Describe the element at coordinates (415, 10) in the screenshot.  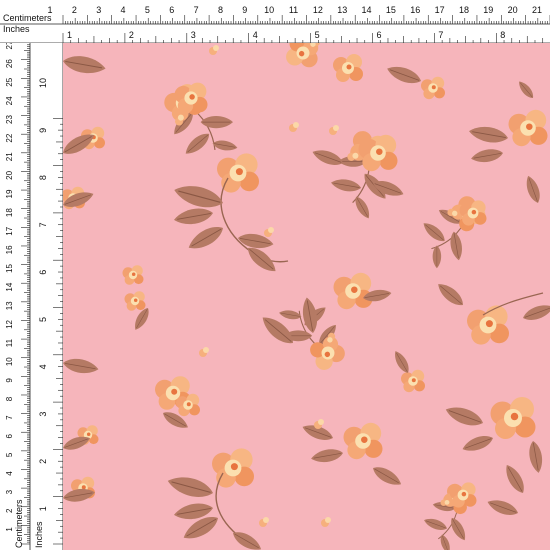
I see `top-cm-tick-label: 16` at that location.